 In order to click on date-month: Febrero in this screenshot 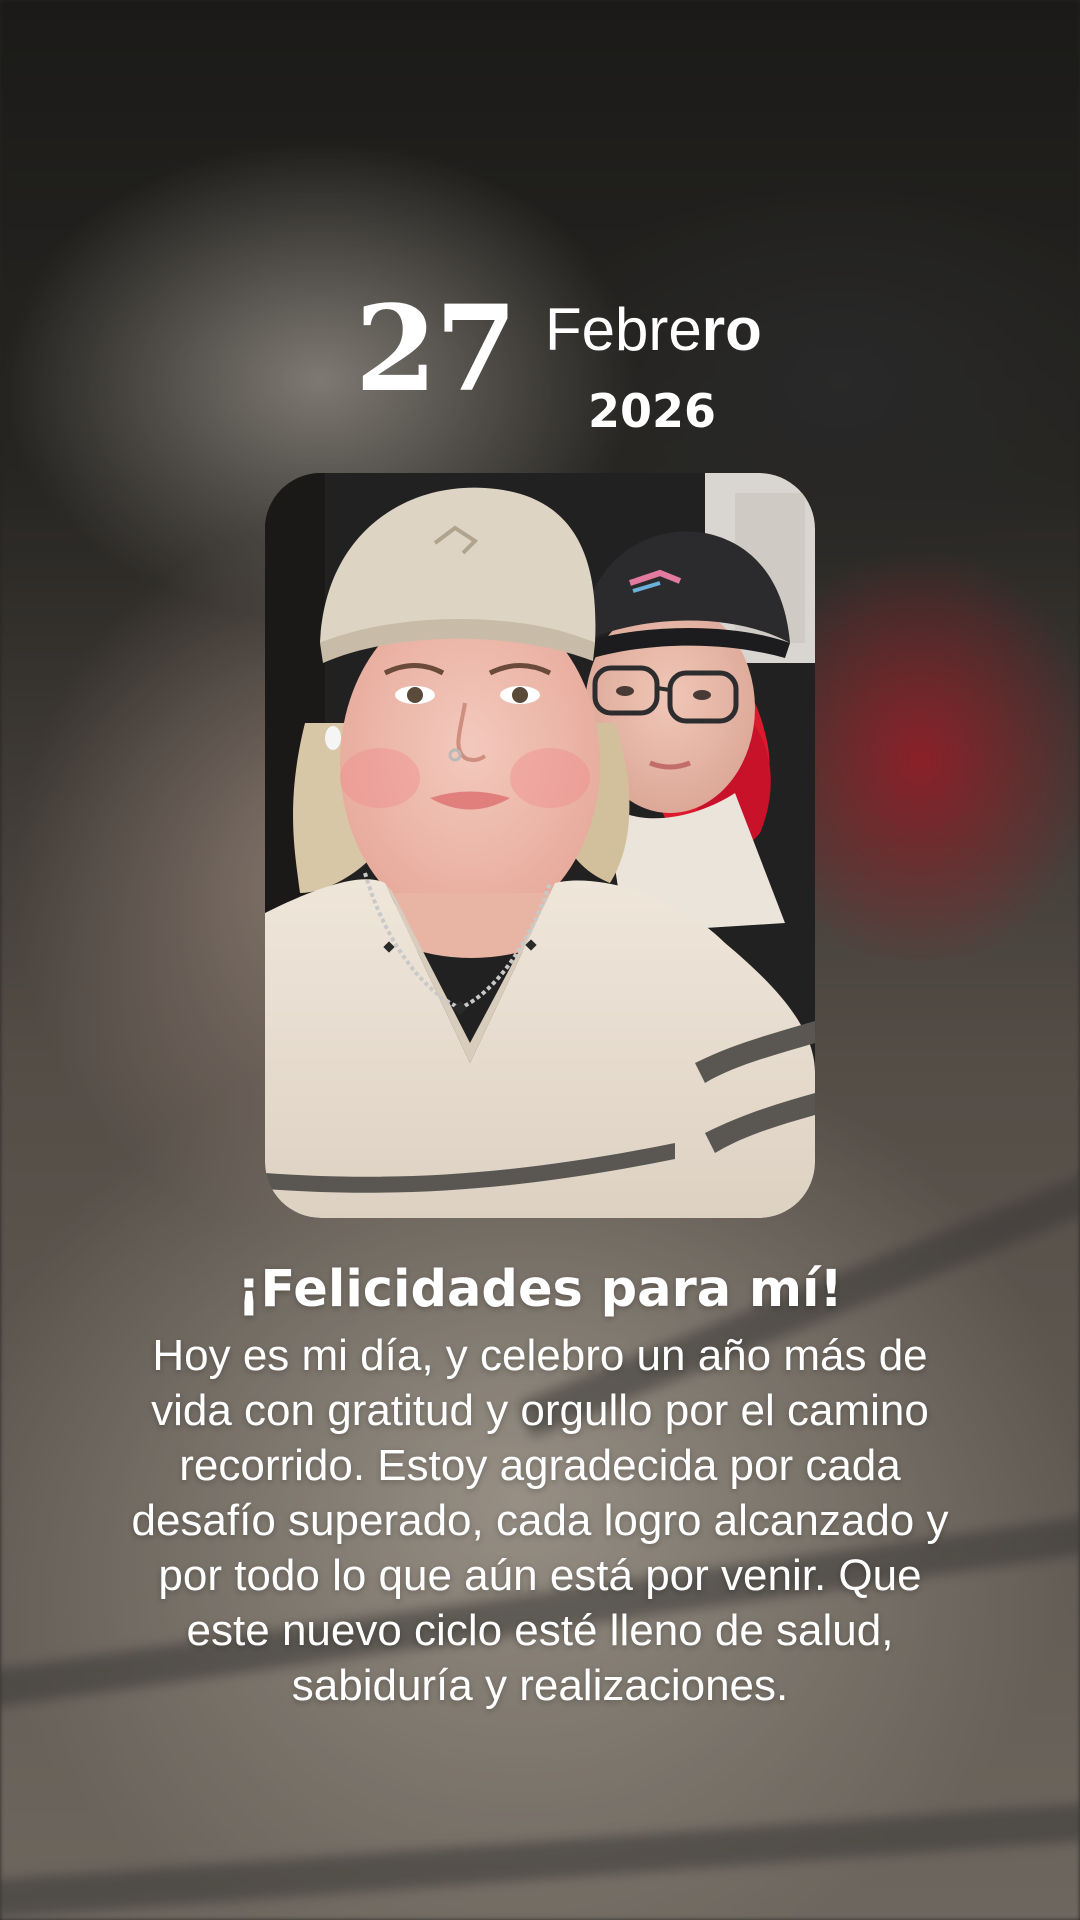, I will do `click(653, 330)`.